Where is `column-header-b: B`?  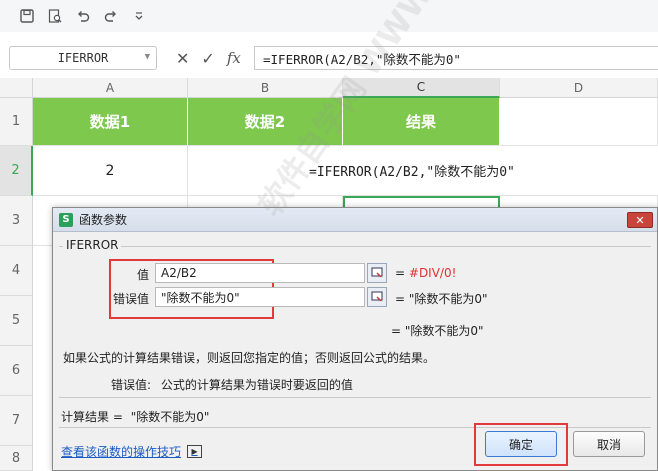
column-header-b: B is located at coordinates (265, 88).